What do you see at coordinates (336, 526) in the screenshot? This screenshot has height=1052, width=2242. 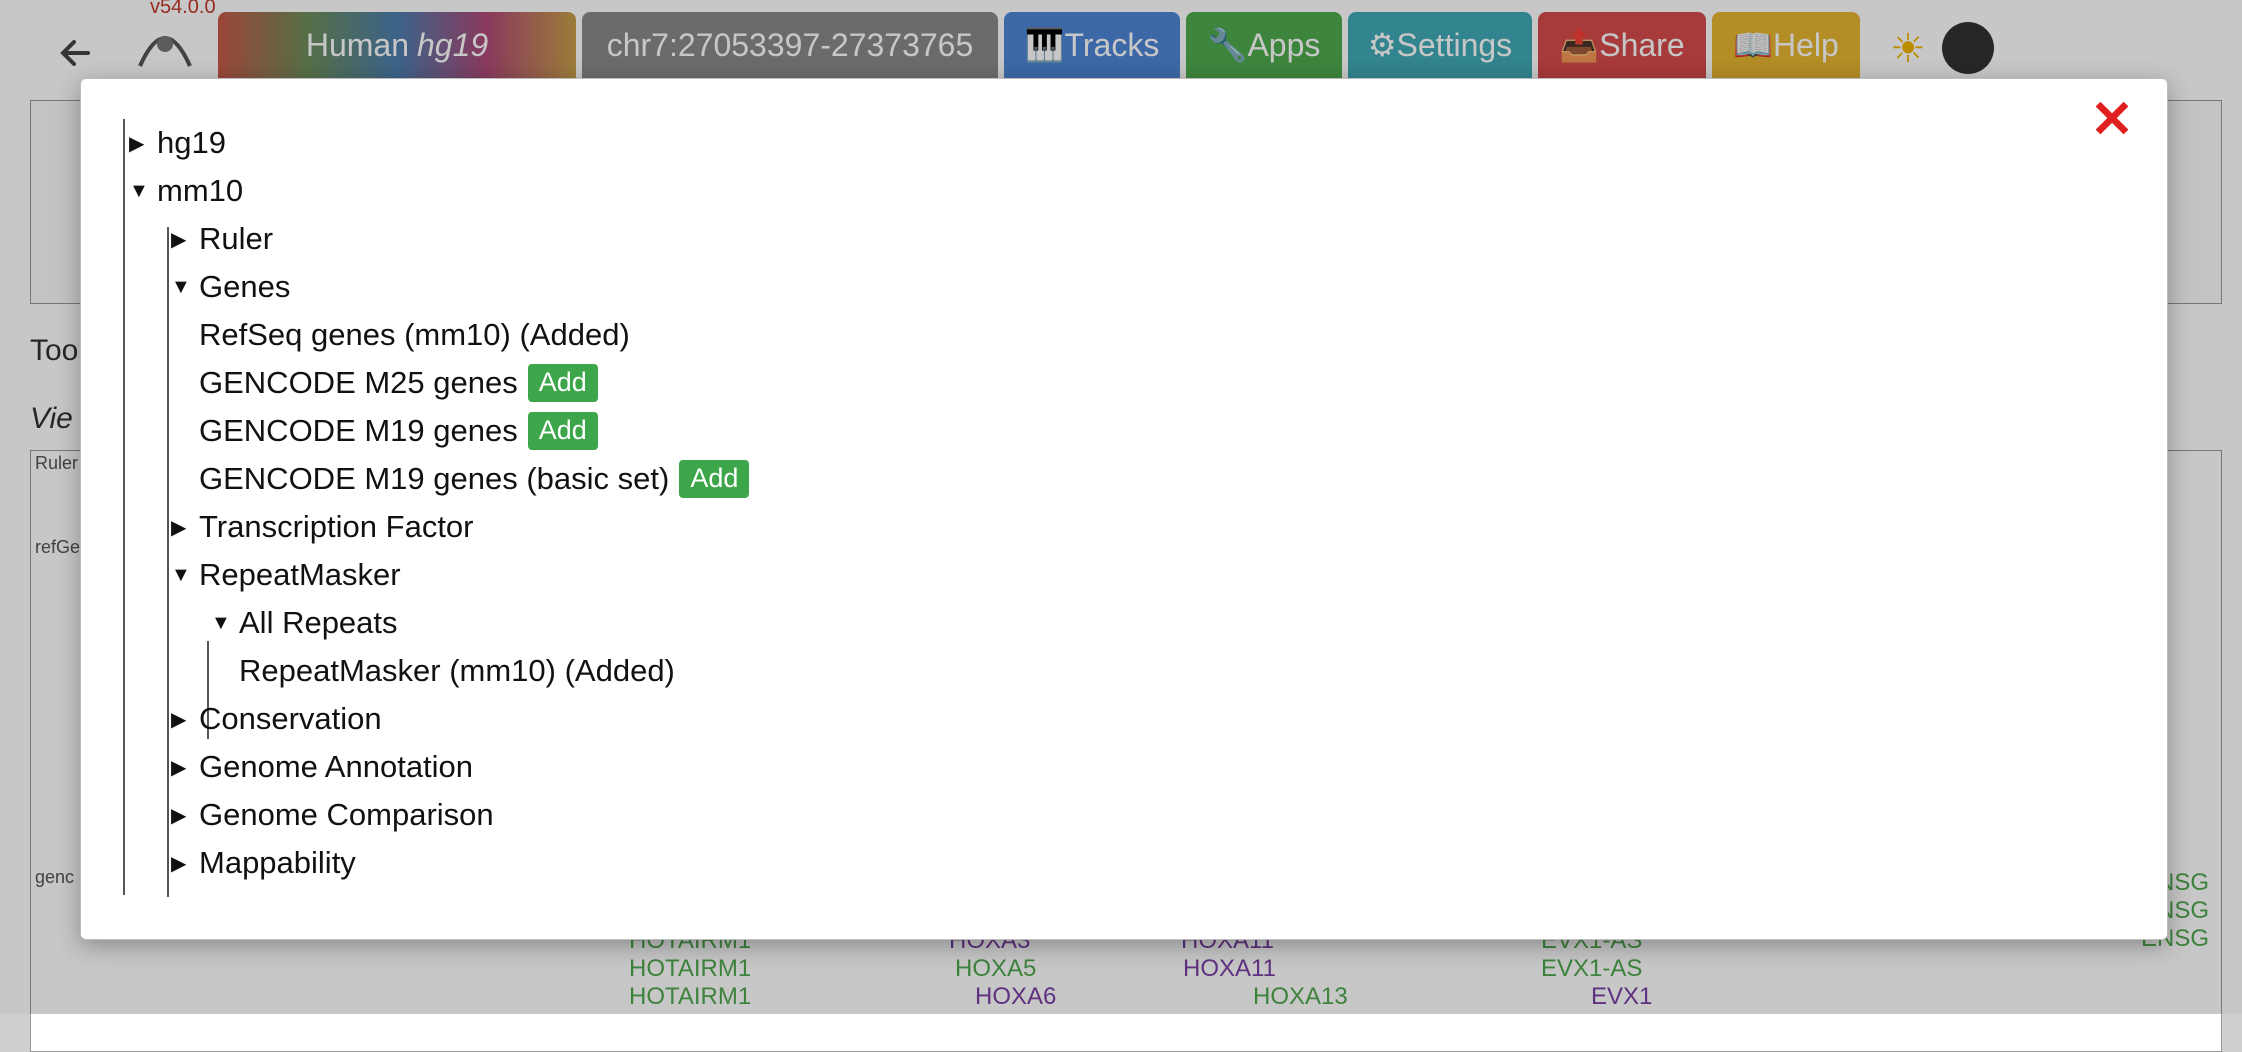 I see `tree-node-label: Transcription Factor` at bounding box center [336, 526].